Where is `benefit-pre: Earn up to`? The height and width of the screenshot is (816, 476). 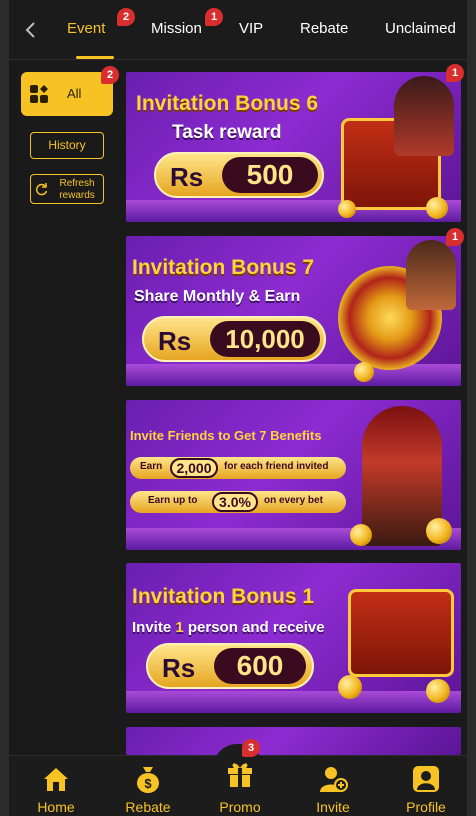 benefit-pre: Earn up to is located at coordinates (173, 500).